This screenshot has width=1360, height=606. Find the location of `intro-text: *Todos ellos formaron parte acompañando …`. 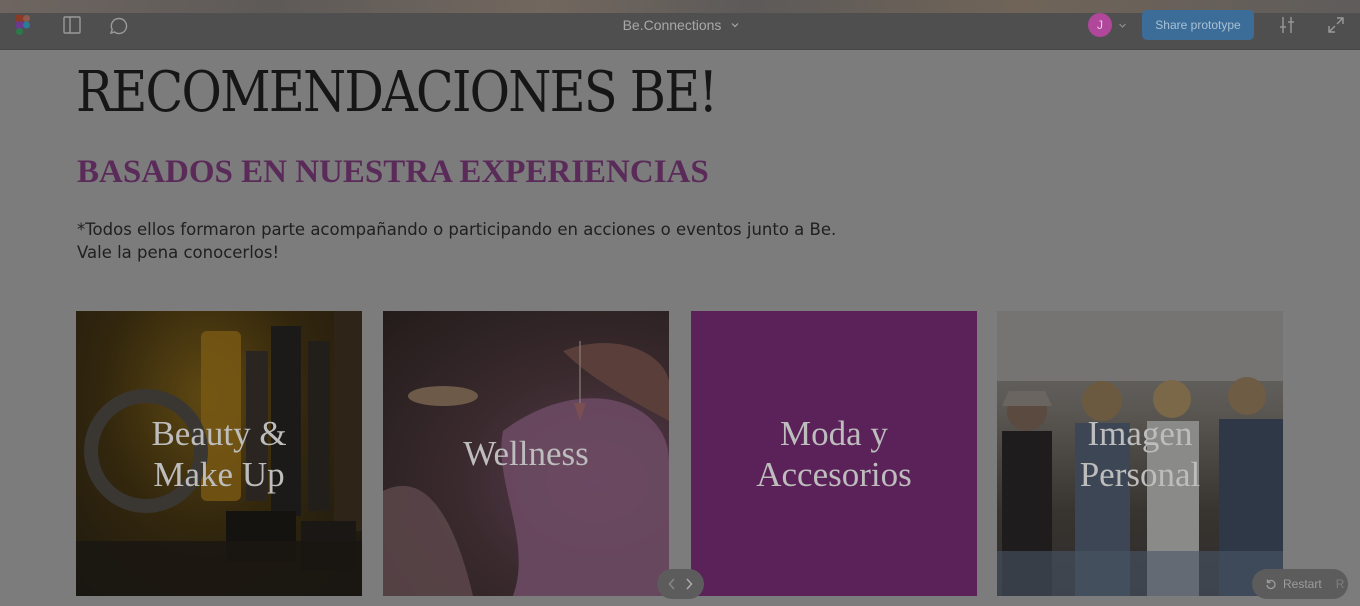

intro-text: *Todos ellos formaron parte acompañando … is located at coordinates (456, 241).